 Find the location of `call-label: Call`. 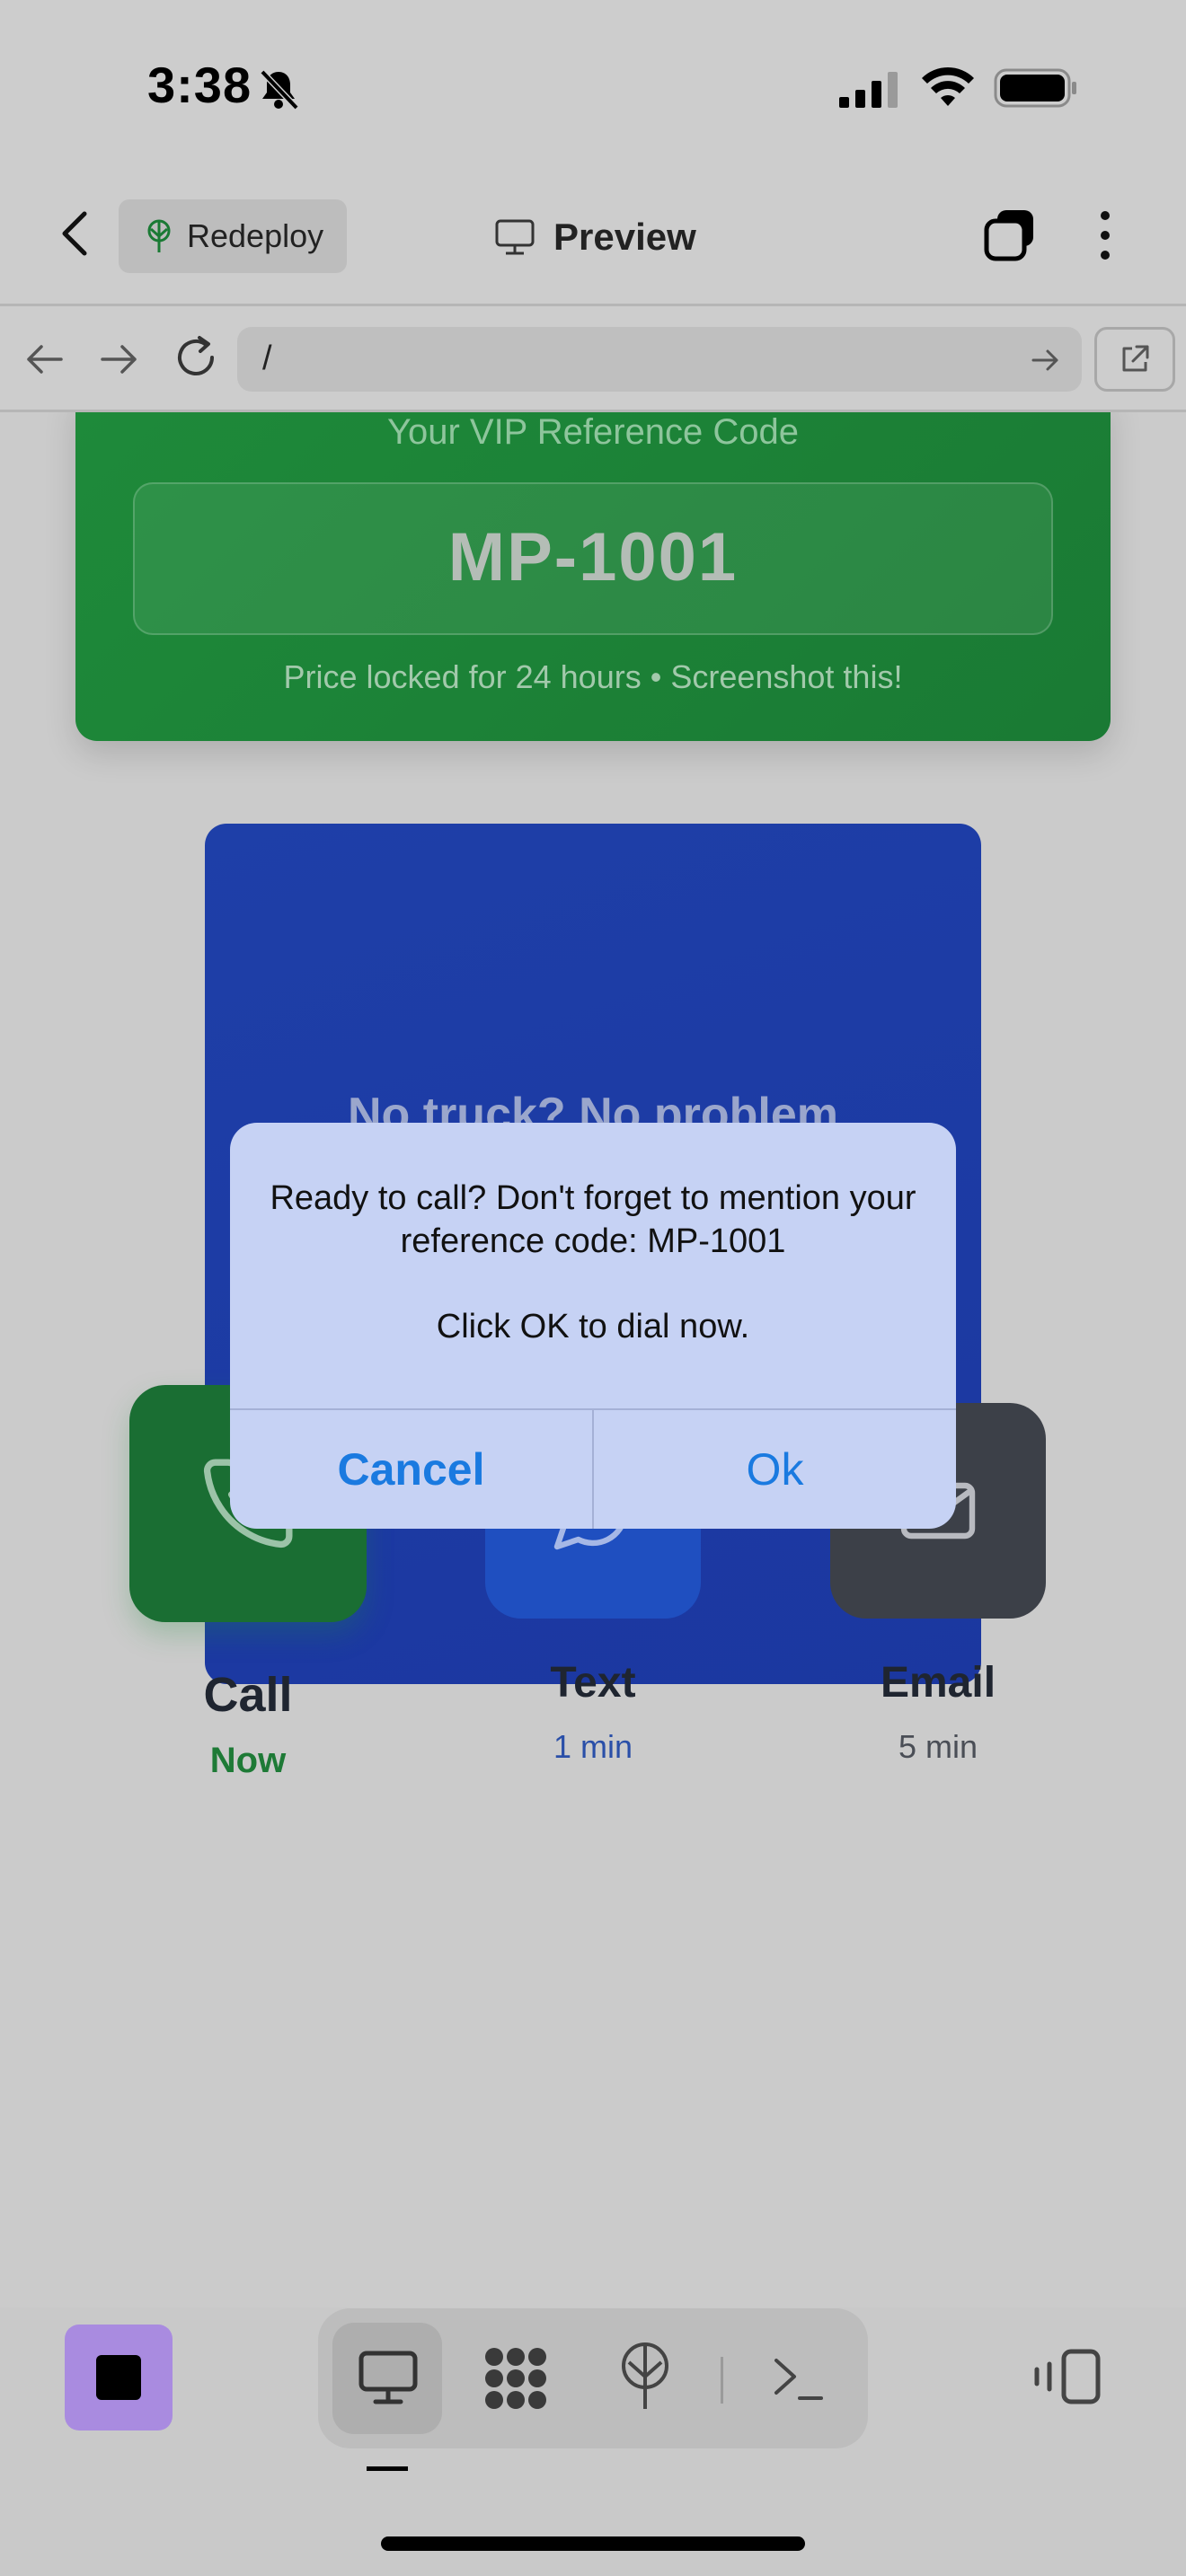

call-label: Call is located at coordinates (248, 1695).